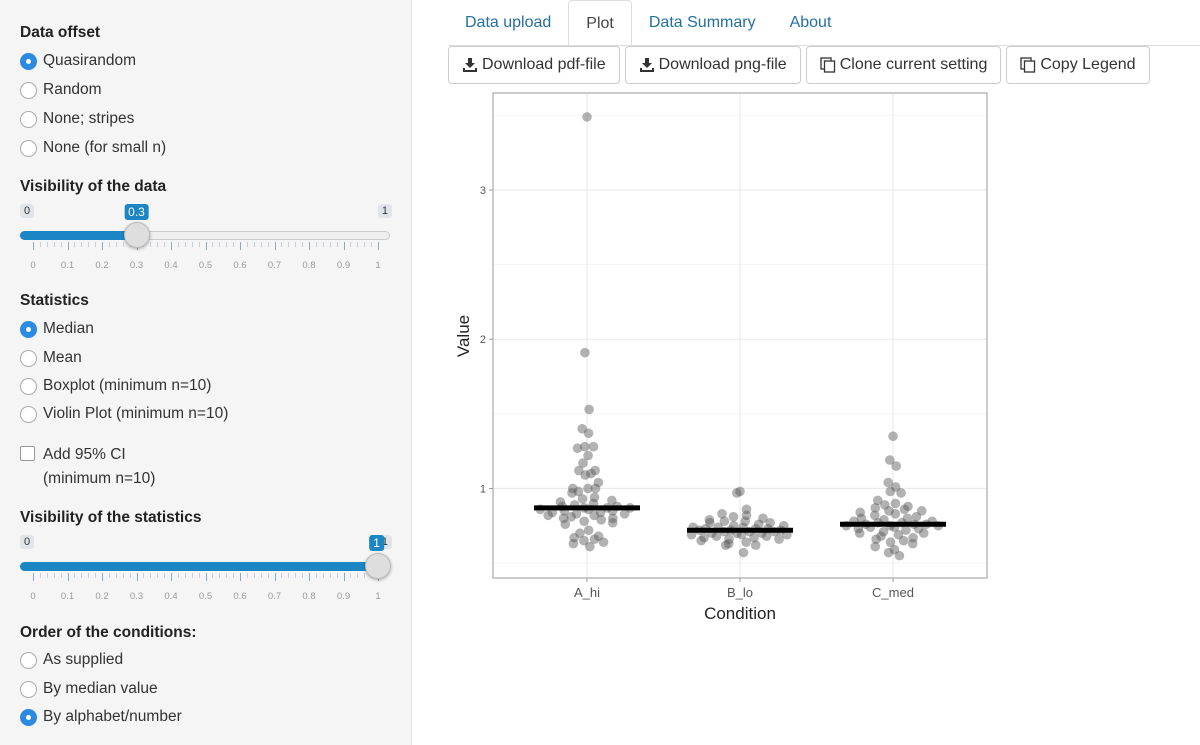 The width and height of the screenshot is (1200, 745). Describe the element at coordinates (60, 32) in the screenshot. I see `data-offset-label: Data offset` at that location.